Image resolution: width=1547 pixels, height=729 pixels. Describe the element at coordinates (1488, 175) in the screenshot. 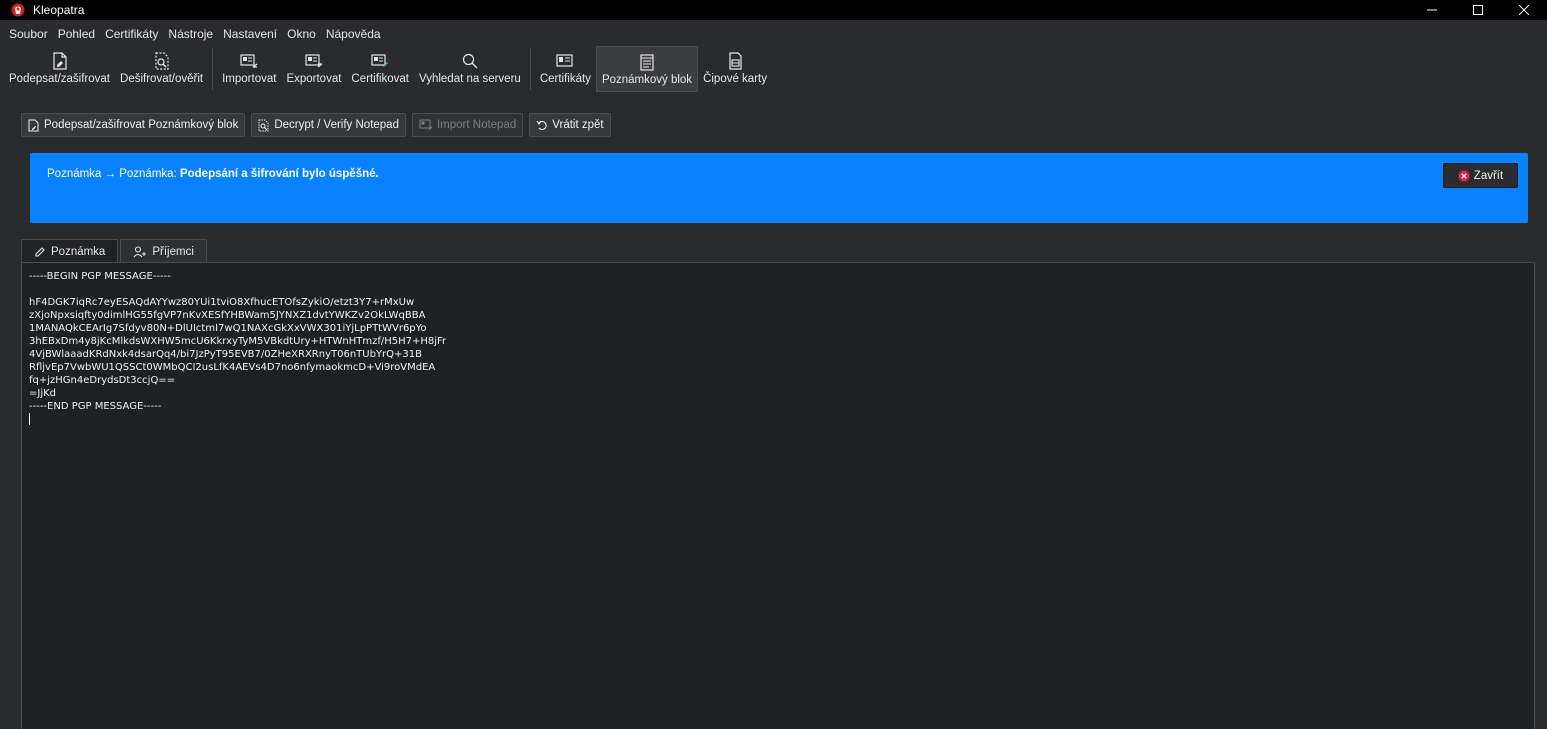

I see `banner-close-label: Zavřít` at that location.